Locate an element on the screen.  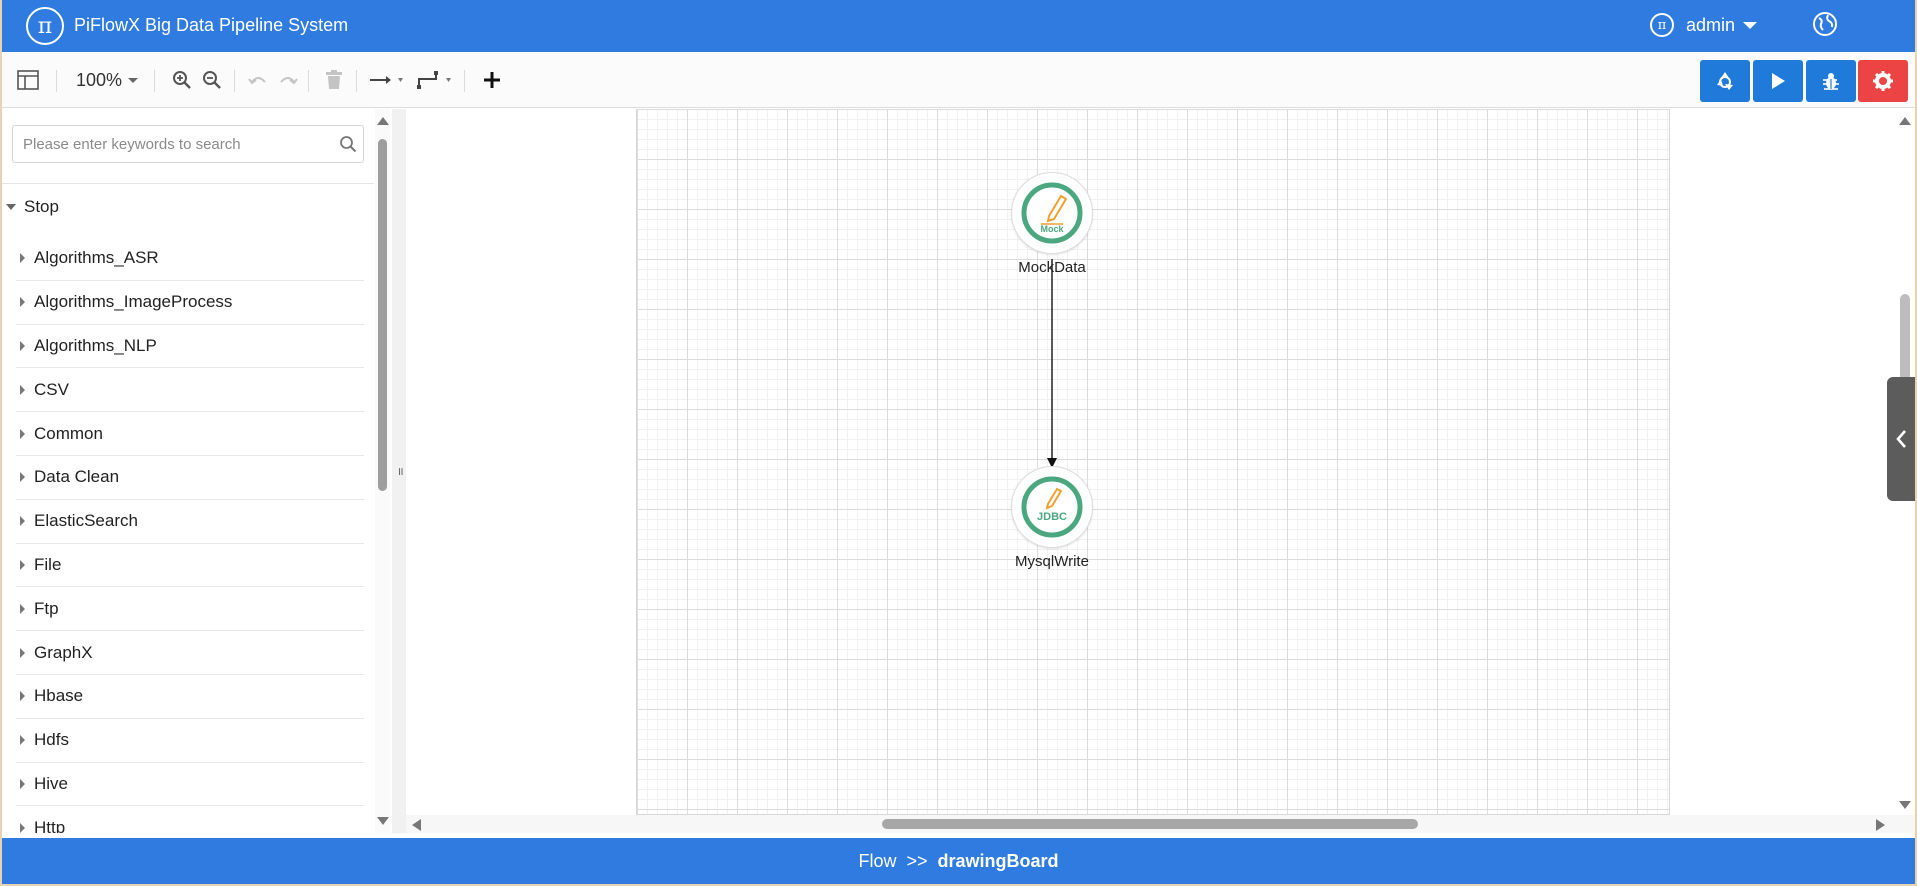
category-item: Hbase is located at coordinates (190, 697).